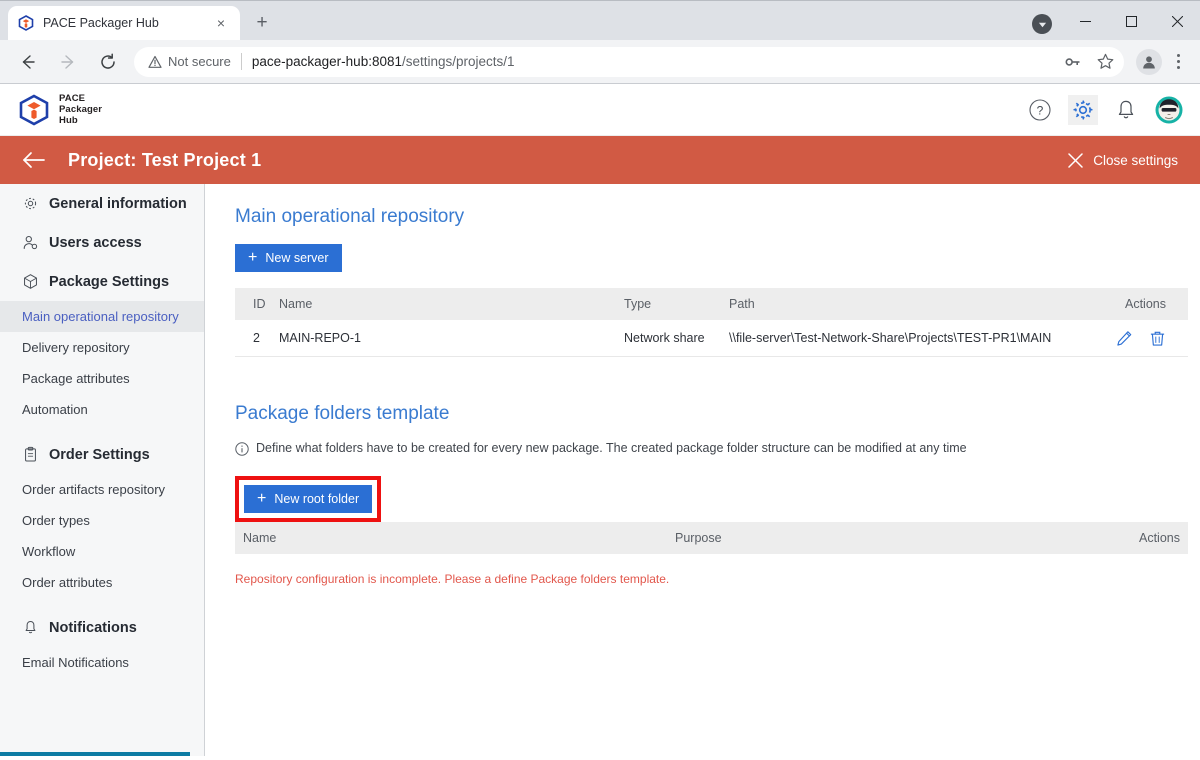 This screenshot has width=1200, height=760. I want to click on star-icon, so click(1105, 61).